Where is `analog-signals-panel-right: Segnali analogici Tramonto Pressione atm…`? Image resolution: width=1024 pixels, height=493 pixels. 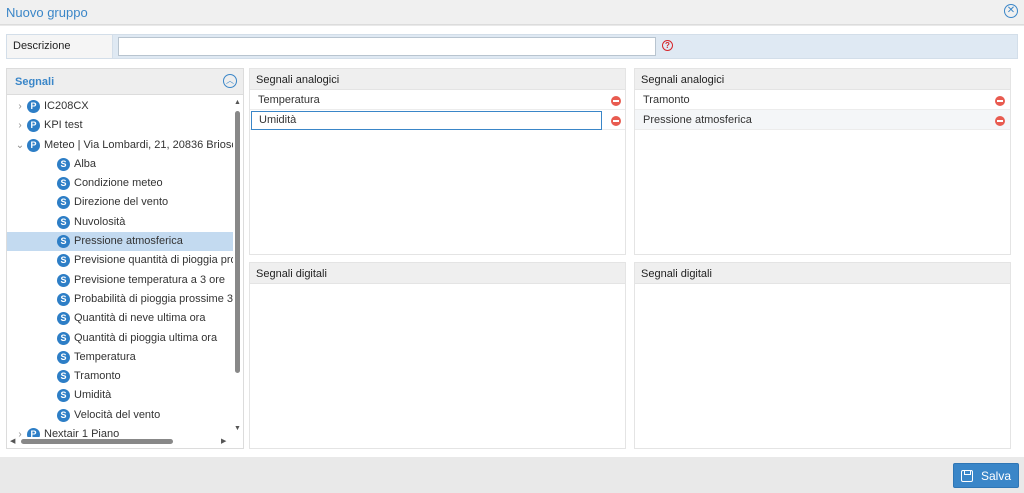 analog-signals-panel-right: Segnali analogici Tramonto Pressione atm… is located at coordinates (822, 161).